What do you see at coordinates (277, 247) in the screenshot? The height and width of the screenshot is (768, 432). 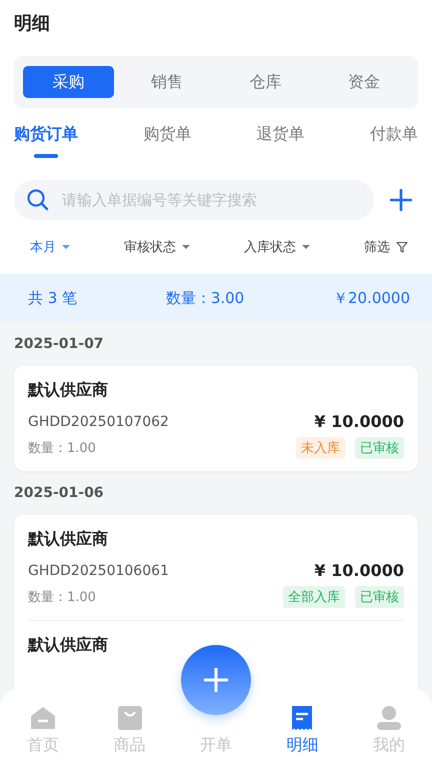 I see `filter-dropdown: 入库状态` at bounding box center [277, 247].